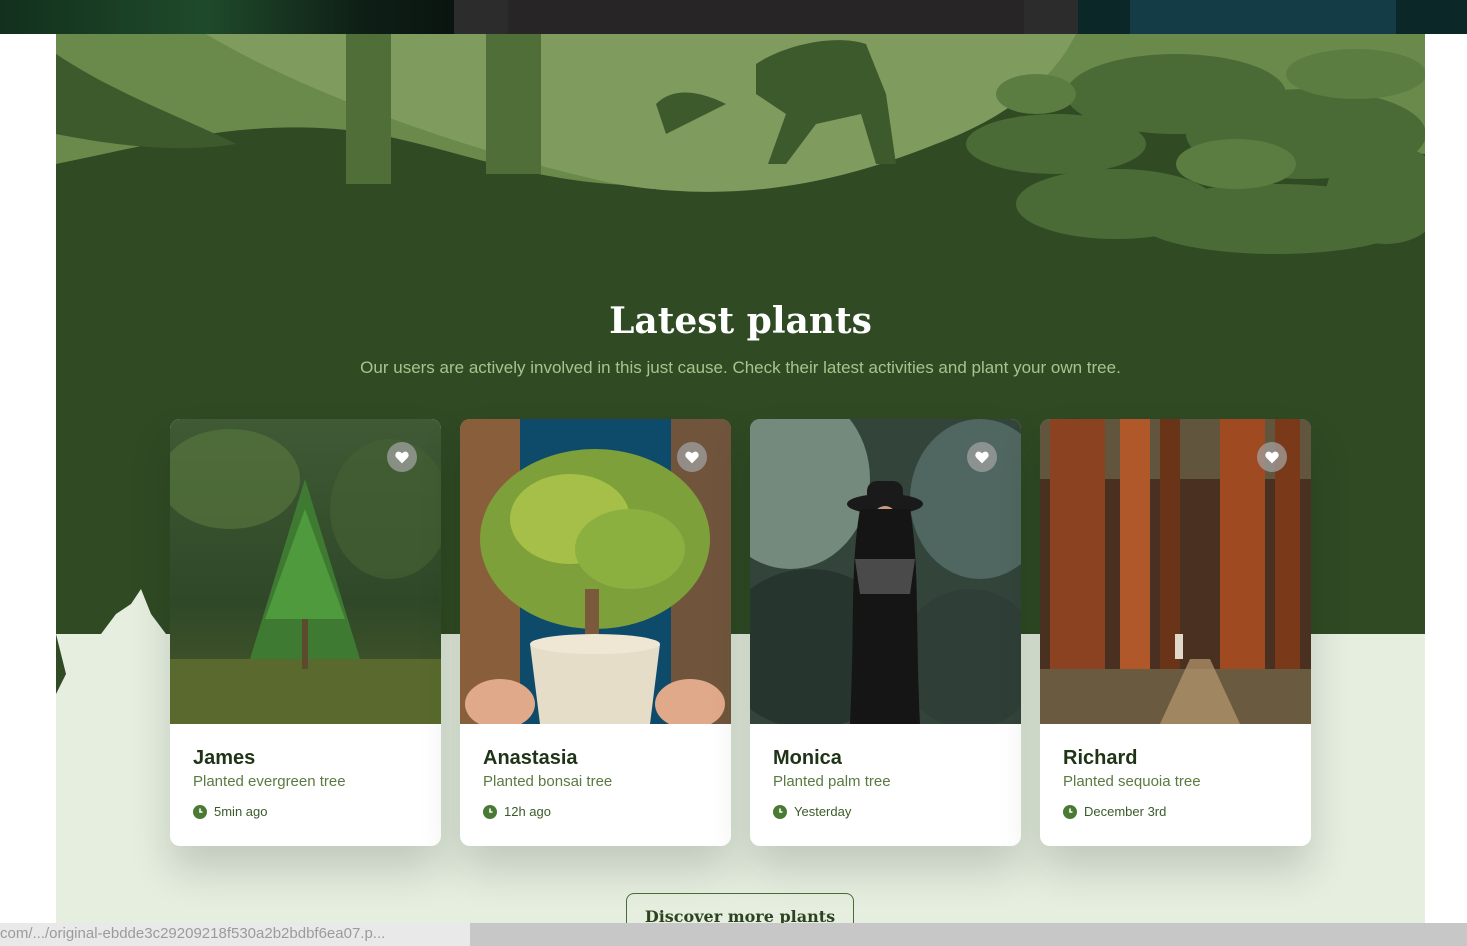 This screenshot has width=1467, height=946. What do you see at coordinates (227, 17) in the screenshot?
I see `thumbnail-left` at bounding box center [227, 17].